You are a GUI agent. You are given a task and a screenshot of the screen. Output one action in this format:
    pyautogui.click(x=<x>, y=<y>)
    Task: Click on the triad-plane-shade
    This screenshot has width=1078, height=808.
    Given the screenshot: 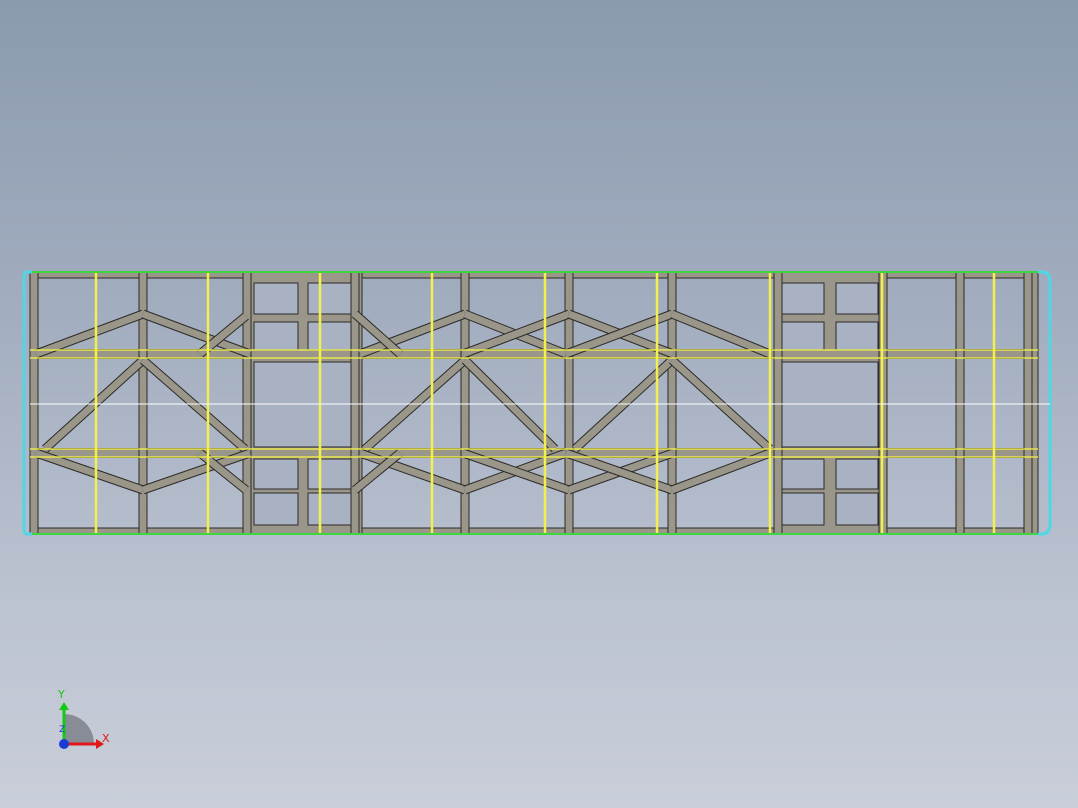 What is the action you would take?
    pyautogui.click(x=79, y=729)
    